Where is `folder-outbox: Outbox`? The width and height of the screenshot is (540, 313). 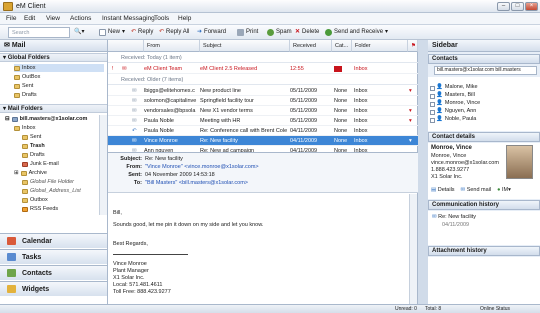
folder-outbox: Outbox is located at coordinates (35, 200).